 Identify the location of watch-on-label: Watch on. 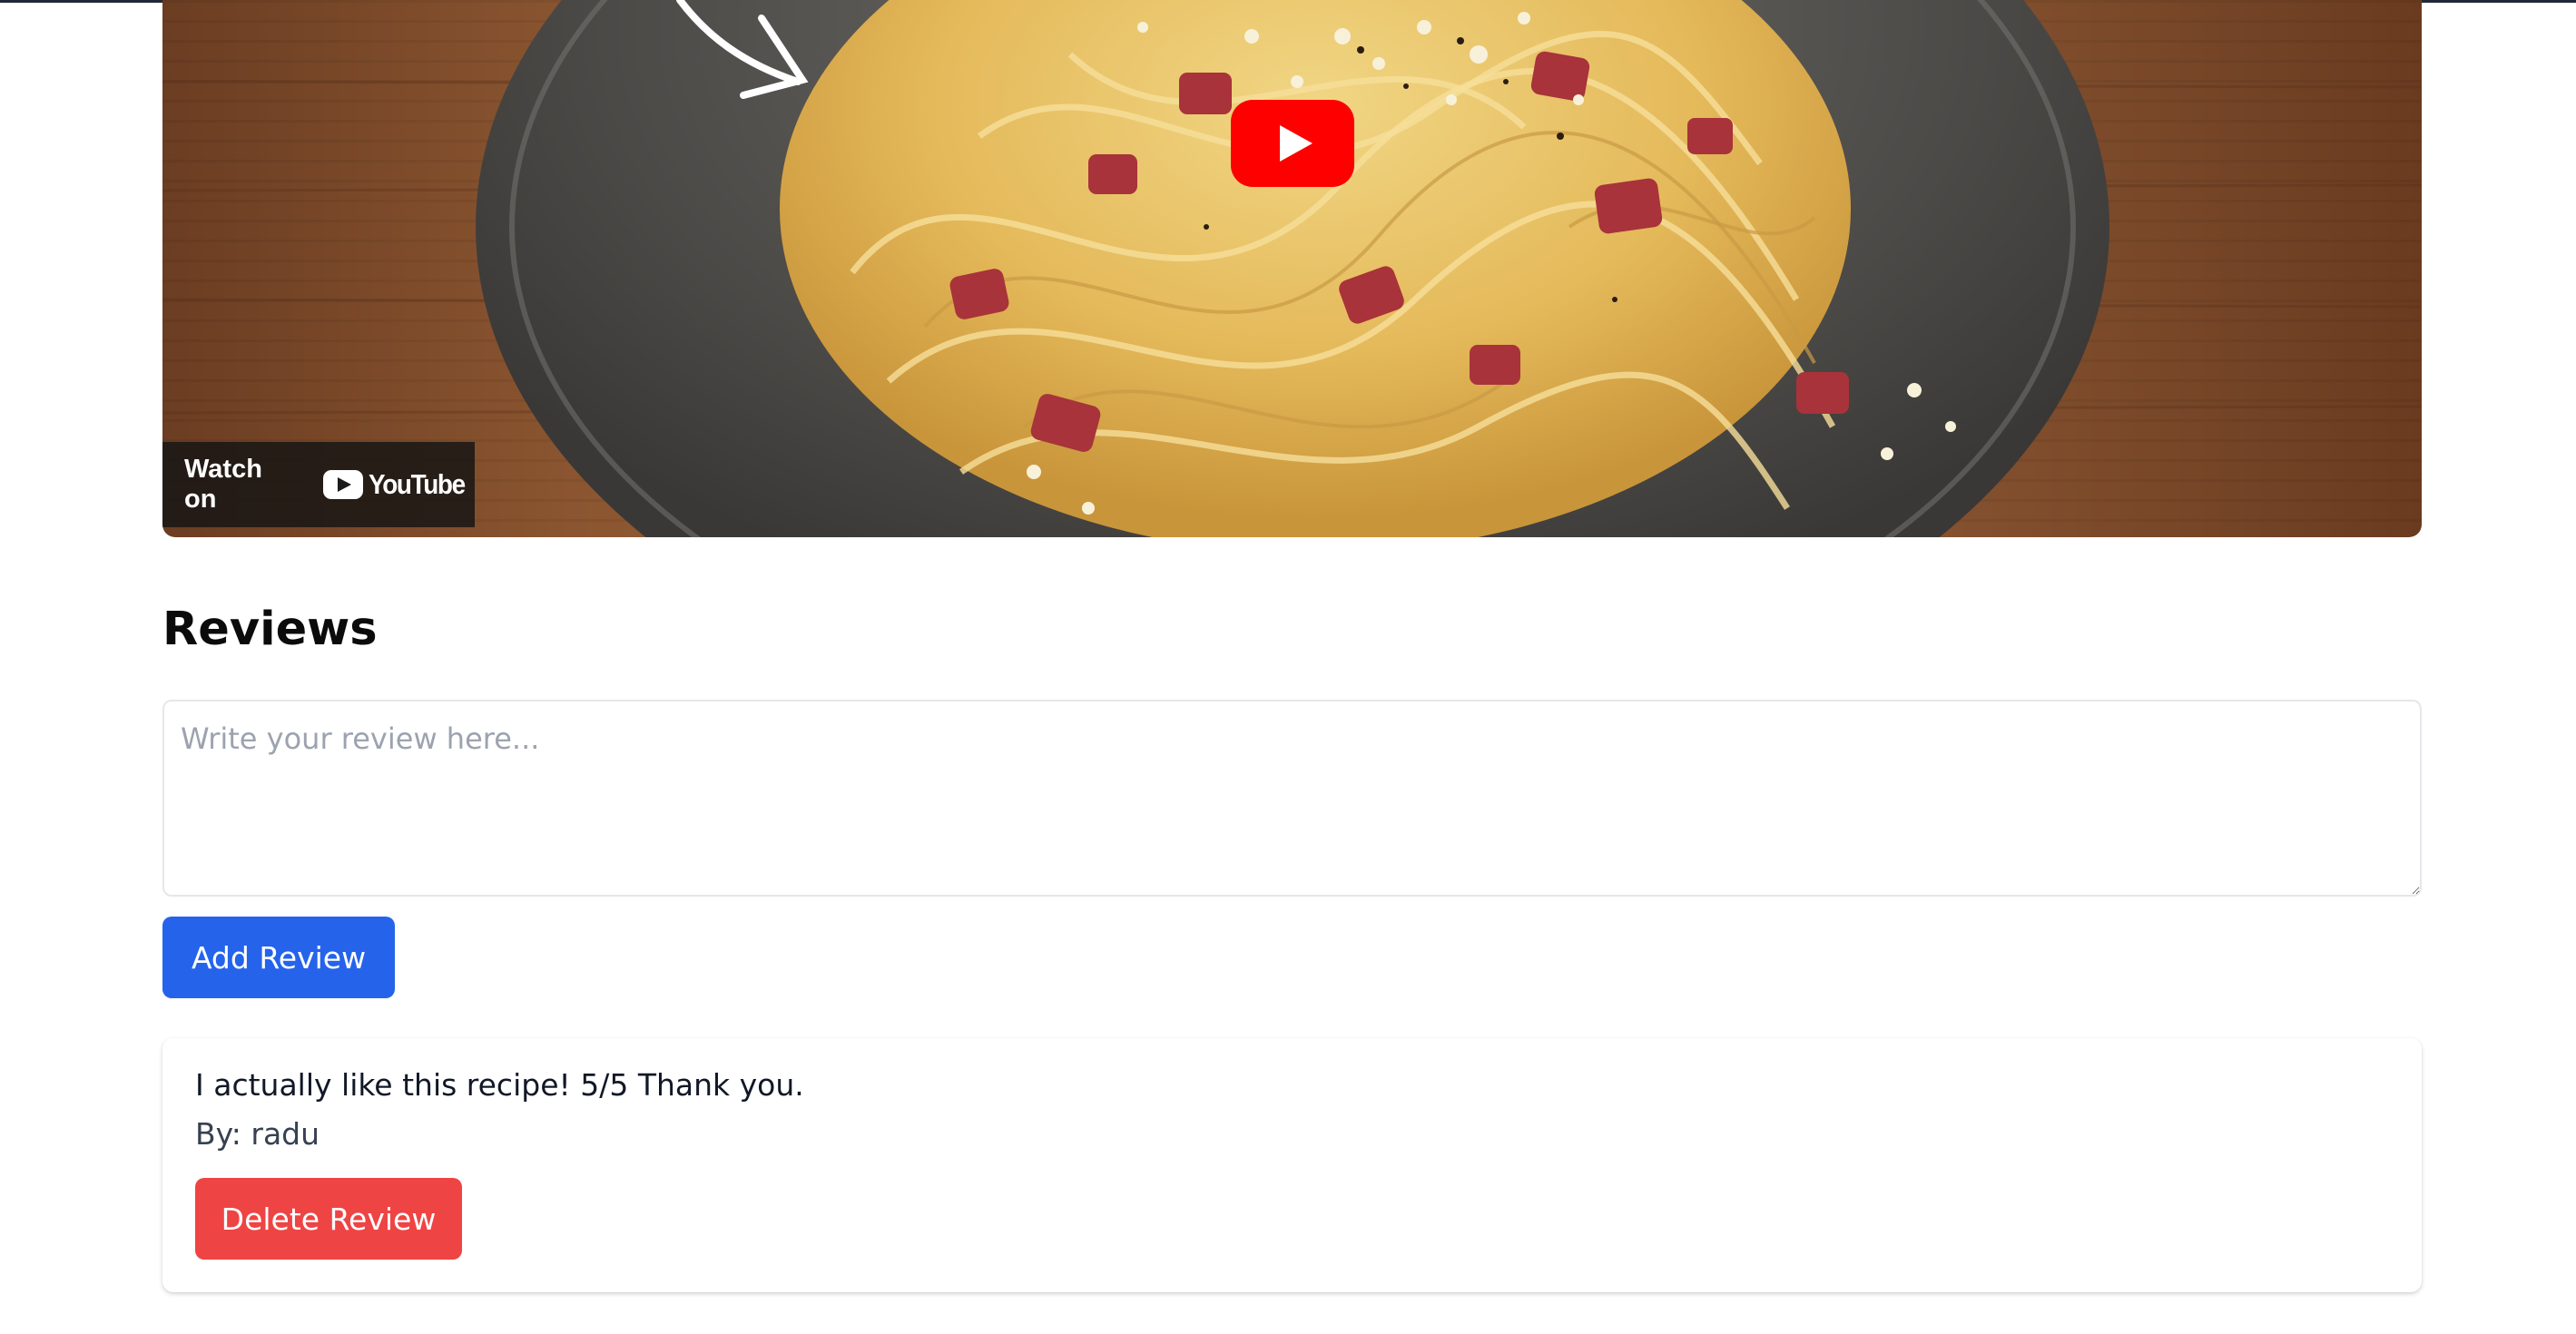
(223, 484).